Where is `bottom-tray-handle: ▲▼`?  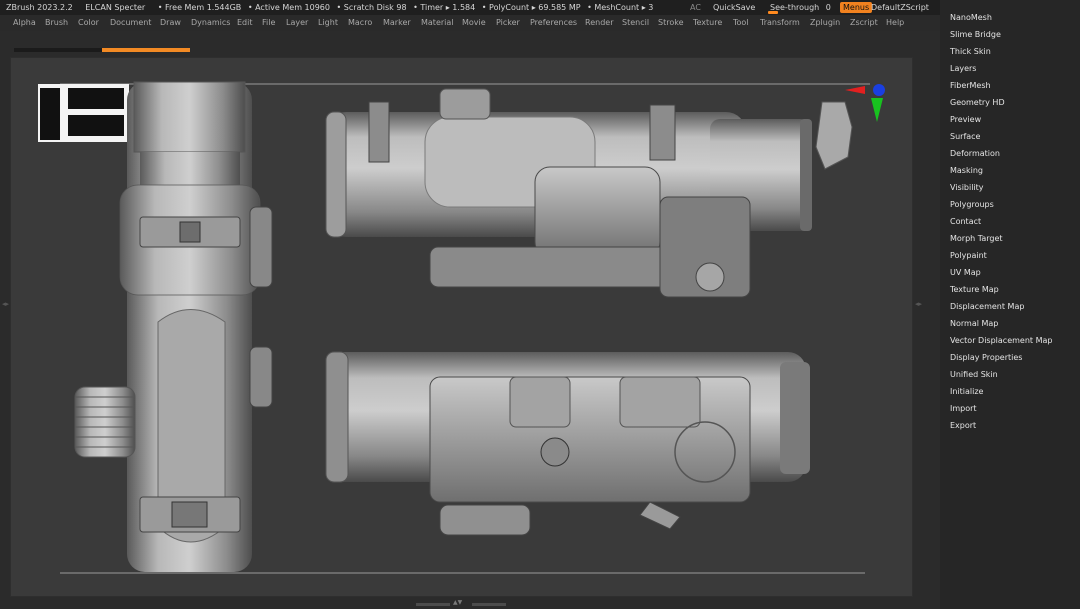
bottom-tray-handle: ▲▼ is located at coordinates (461, 603).